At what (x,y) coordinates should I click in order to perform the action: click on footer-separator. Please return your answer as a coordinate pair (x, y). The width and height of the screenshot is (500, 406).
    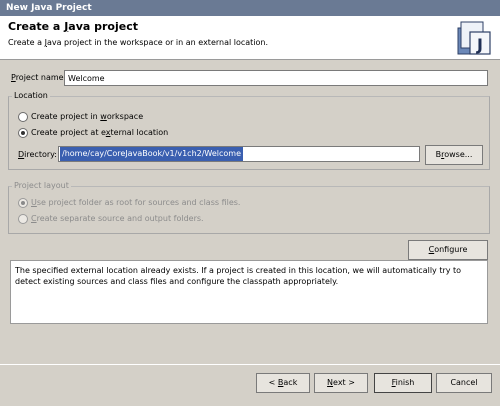
    Looking at the image, I should click on (250, 364).